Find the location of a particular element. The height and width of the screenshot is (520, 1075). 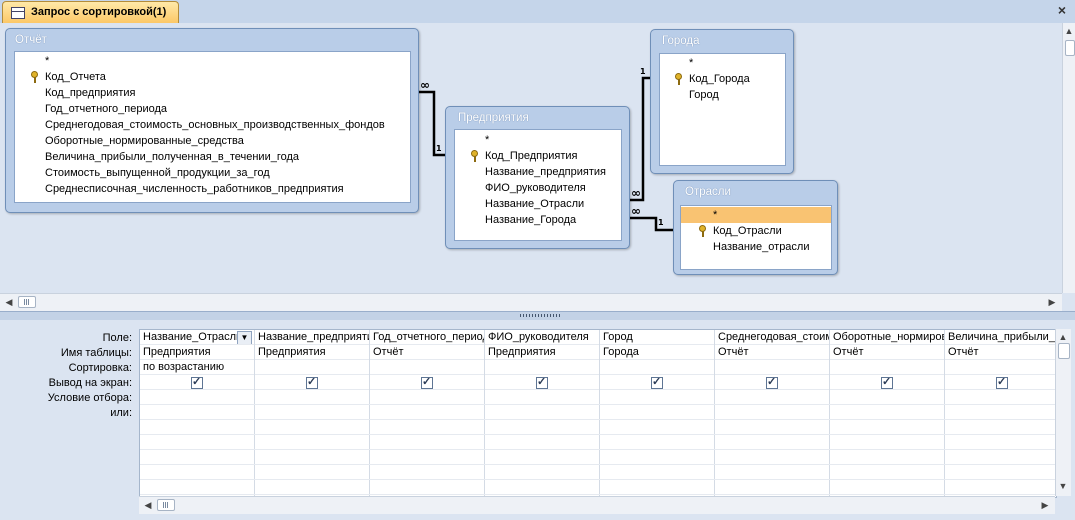

field-item-selected: * is located at coordinates (756, 215).